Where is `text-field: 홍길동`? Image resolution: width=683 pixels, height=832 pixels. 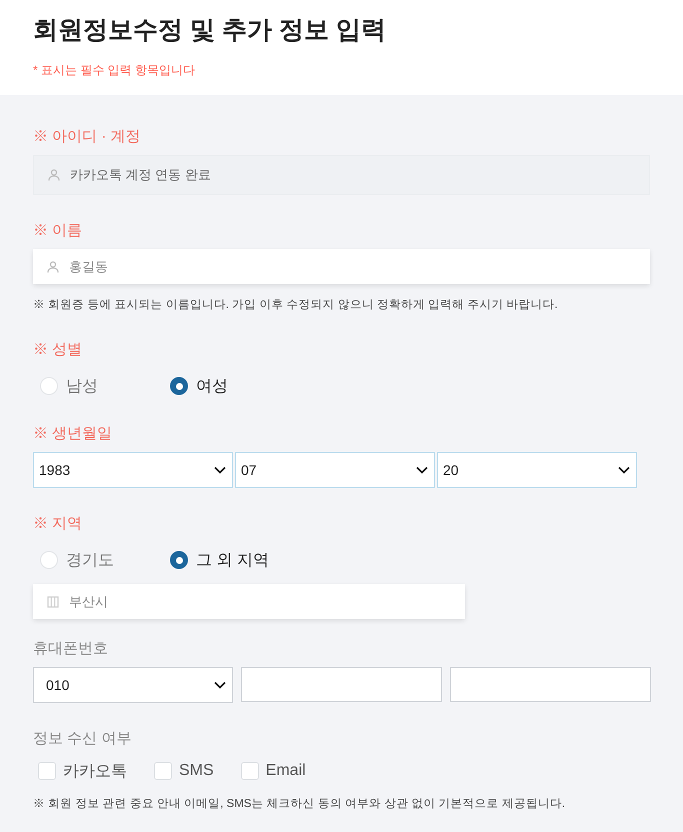
text-field: 홍길동 is located at coordinates (341, 266).